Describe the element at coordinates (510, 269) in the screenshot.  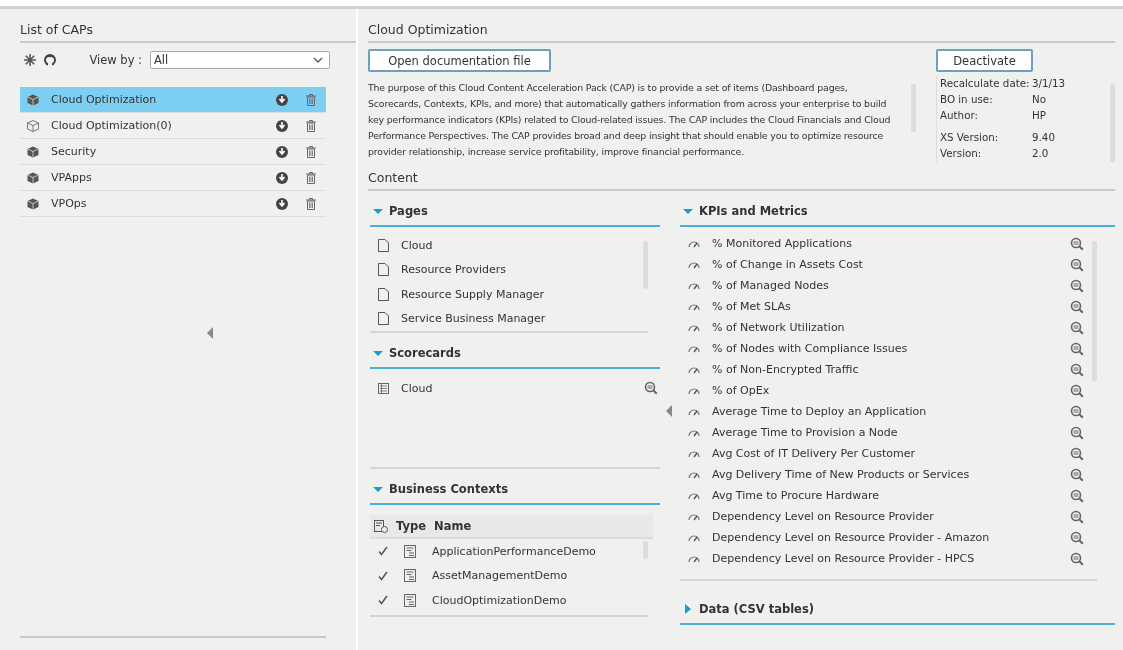
I see `page-item: Resource Providers` at that location.